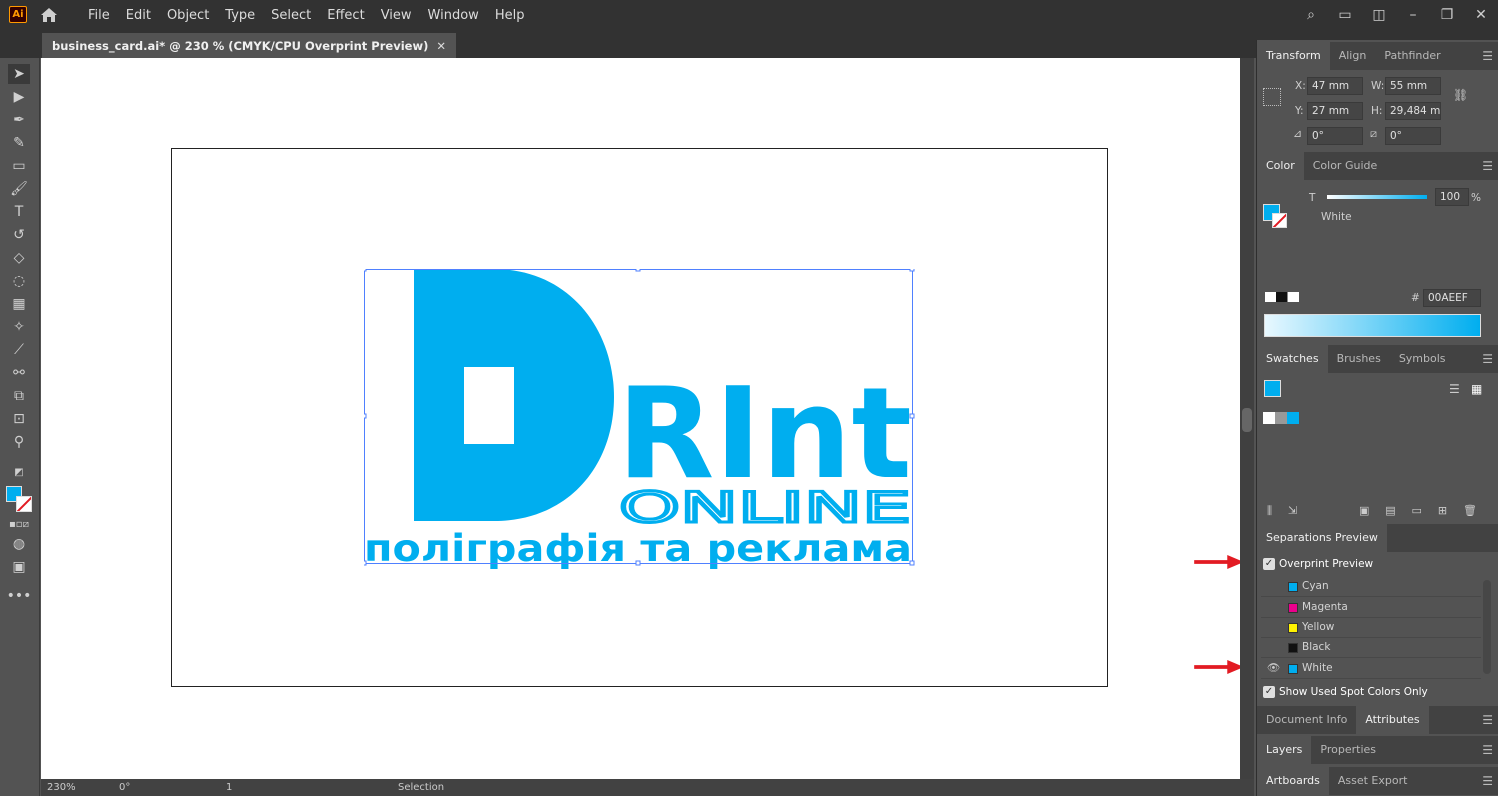 Image resolution: width=1498 pixels, height=796 pixels. I want to click on swatch-list, so click(1281, 418).